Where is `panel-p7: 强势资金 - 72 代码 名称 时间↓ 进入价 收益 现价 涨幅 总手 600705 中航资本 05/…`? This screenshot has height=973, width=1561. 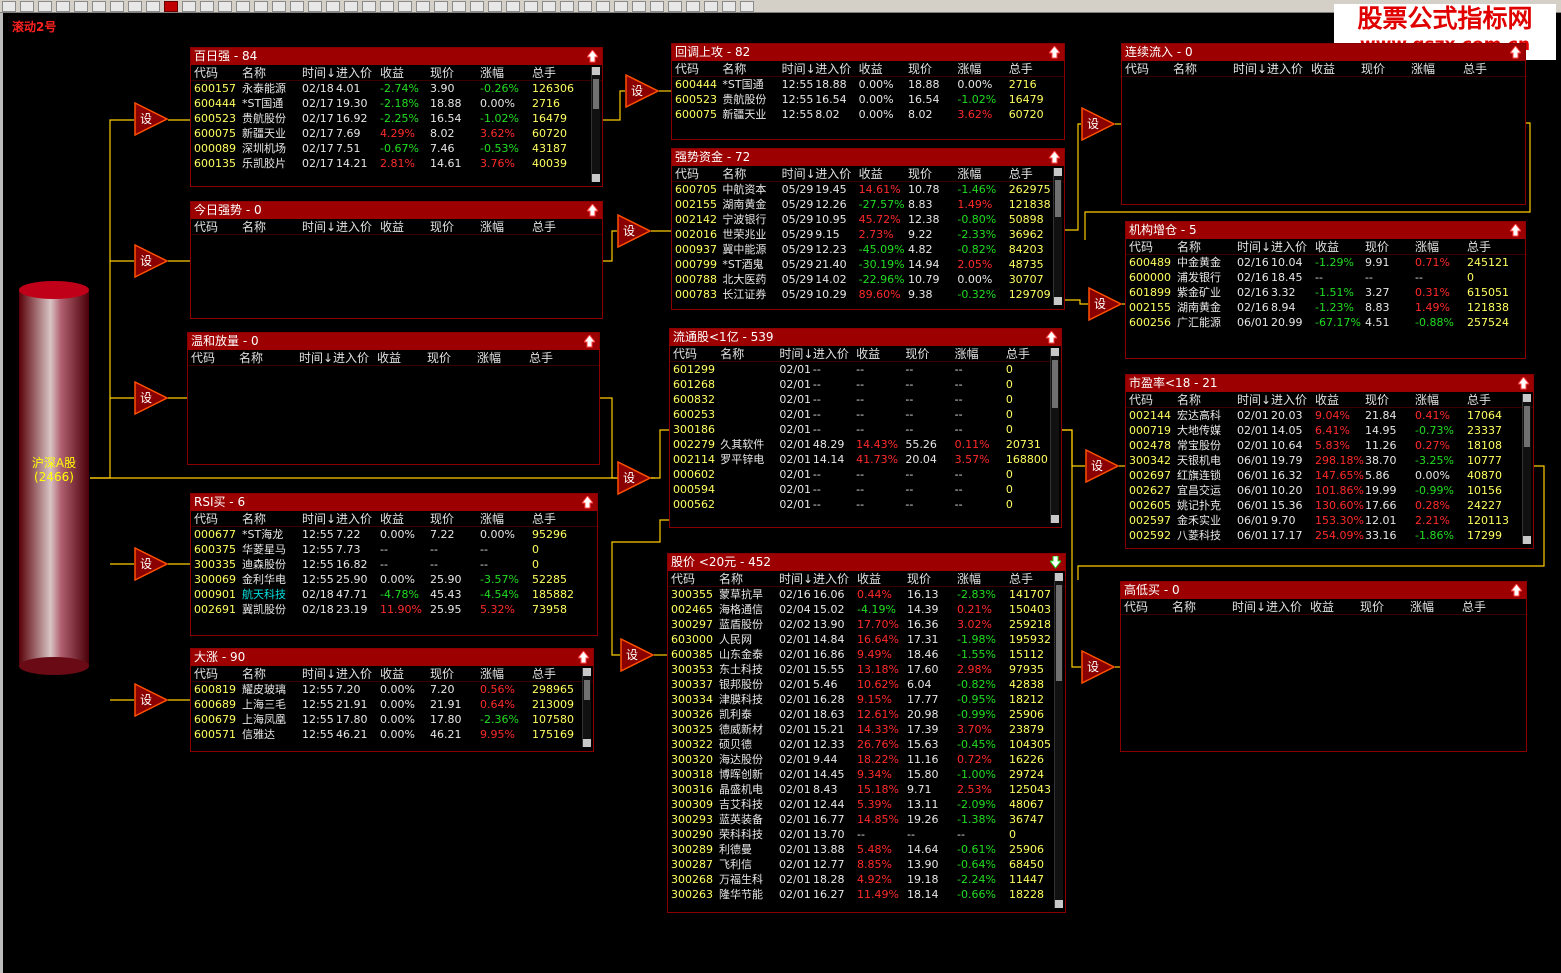 panel-p7: 强势资金 - 72 代码 名称 时间↓ 进入价 收益 现价 涨幅 总手 600705 中航资本 05/… is located at coordinates (868, 229).